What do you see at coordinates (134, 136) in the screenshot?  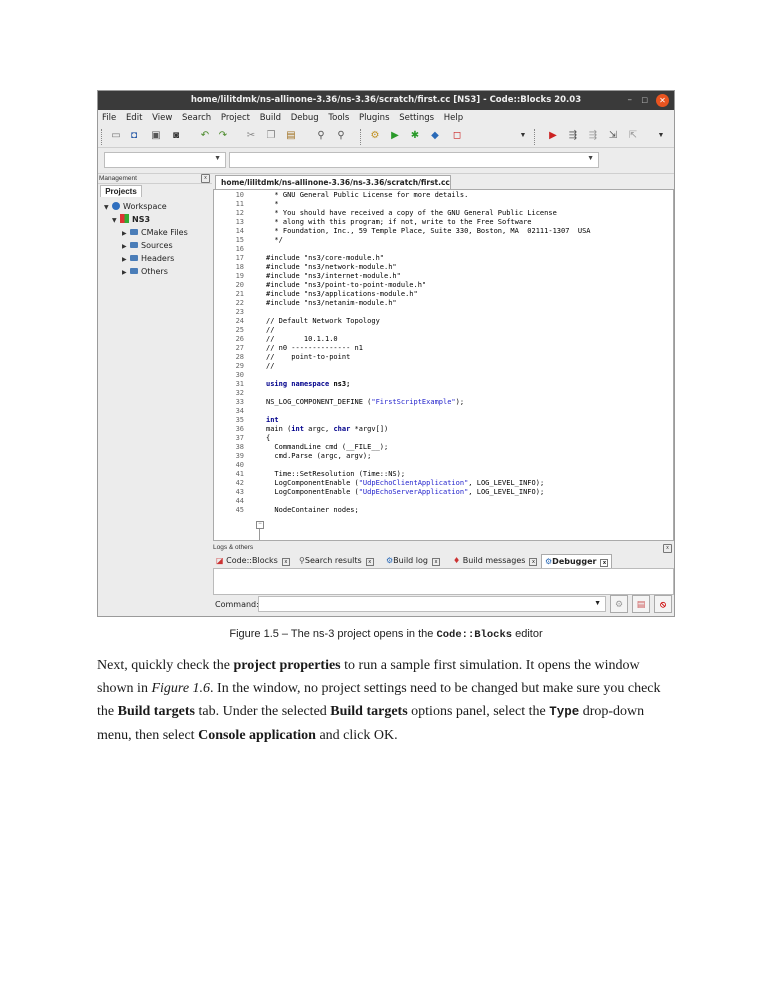 I see `open-file-icon: ◘` at bounding box center [134, 136].